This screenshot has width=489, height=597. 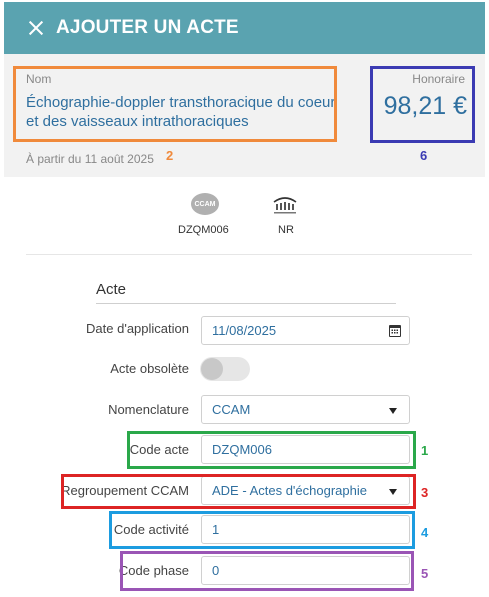 I want to click on dialog-header: AJOUTER UN ACTE, so click(x=244, y=28).